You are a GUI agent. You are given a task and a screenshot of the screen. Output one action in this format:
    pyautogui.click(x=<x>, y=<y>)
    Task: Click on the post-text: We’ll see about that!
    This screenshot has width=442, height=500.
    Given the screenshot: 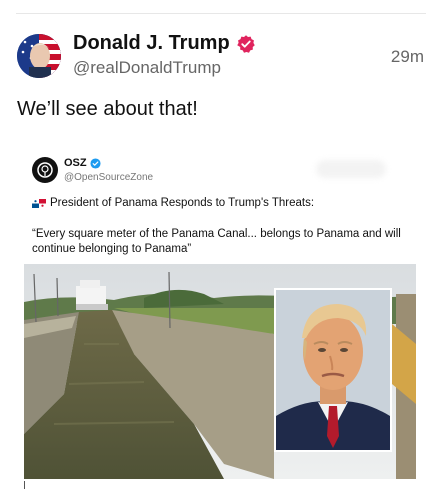 What is the action you would take?
    pyautogui.click(x=107, y=109)
    